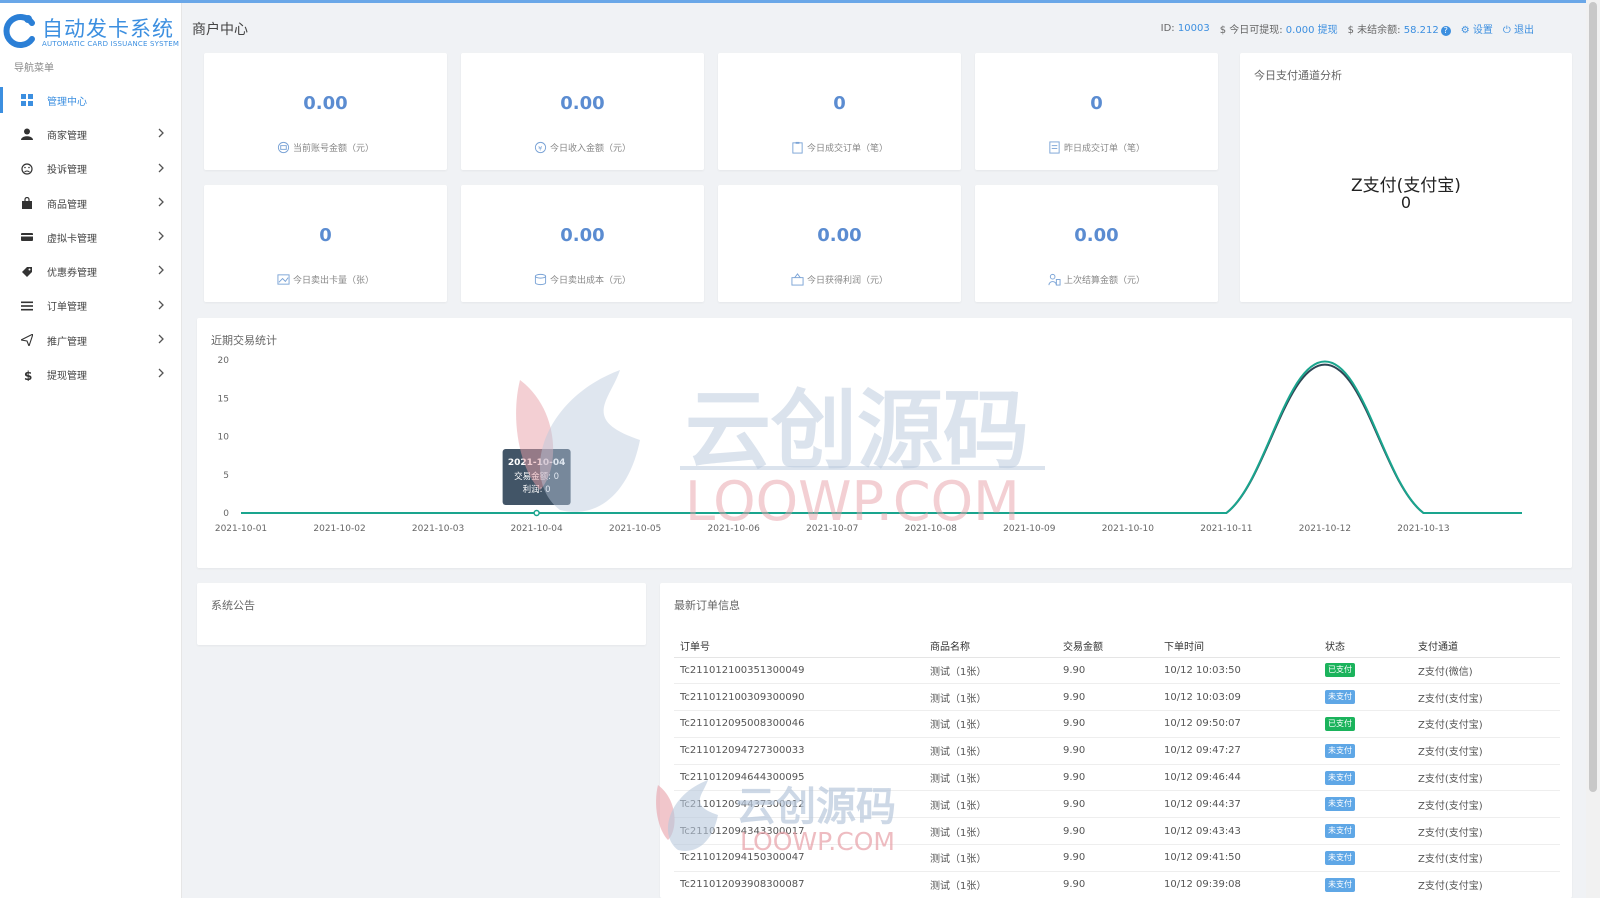 The image size is (1600, 898). What do you see at coordinates (1421, 30) in the screenshot?
I see `unsettled-value: 58.212` at bounding box center [1421, 30].